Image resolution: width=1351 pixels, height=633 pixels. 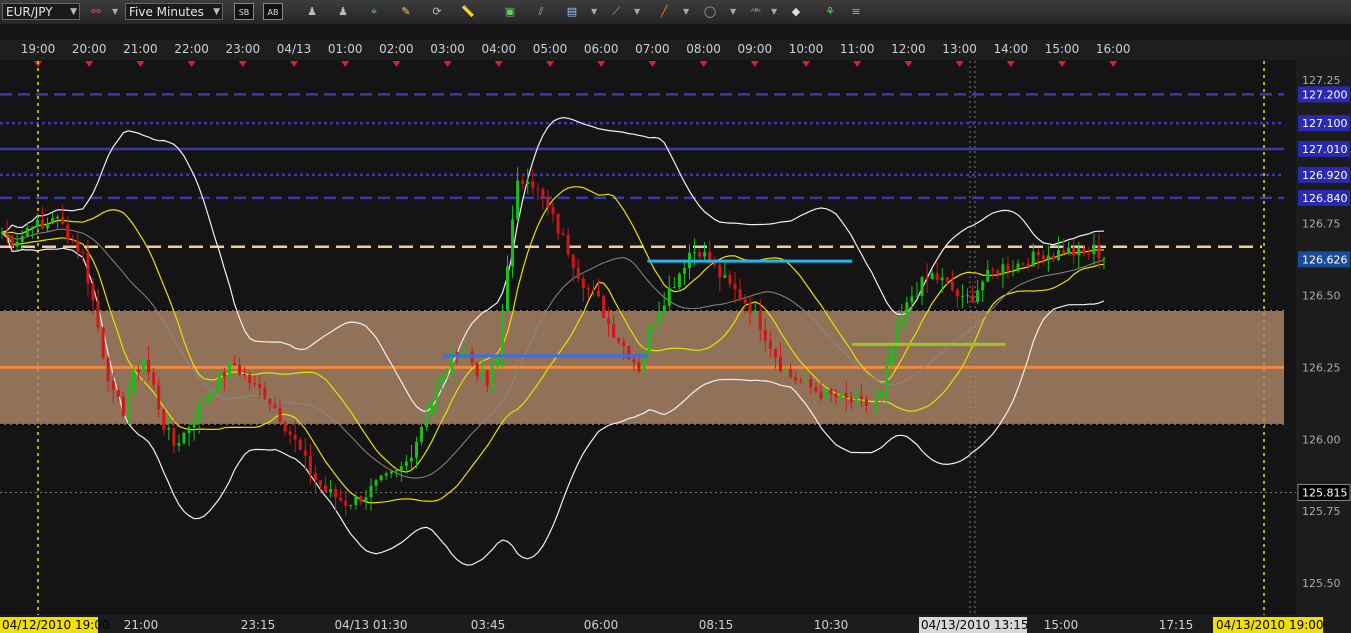 What do you see at coordinates (1325, 492) in the screenshot?
I see `crosshair-price-label: 125.815` at bounding box center [1325, 492].